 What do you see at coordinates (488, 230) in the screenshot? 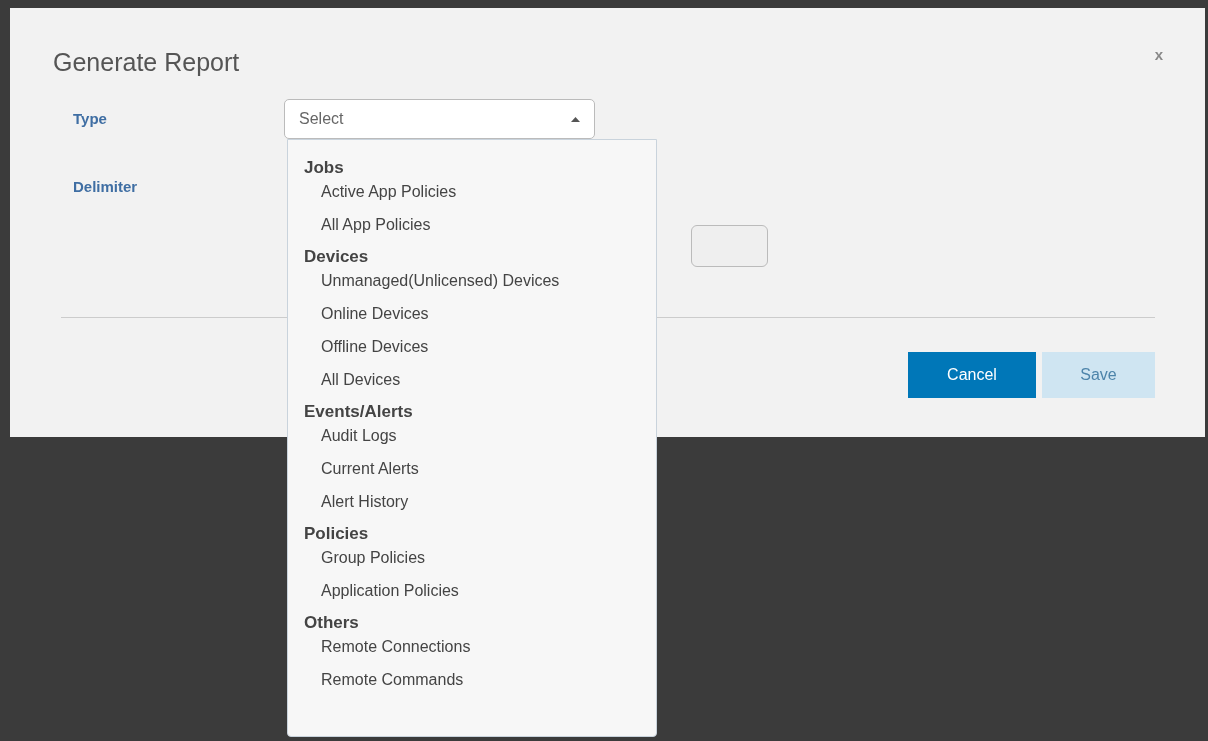
I see `dropdown-option: All App Policies` at bounding box center [488, 230].